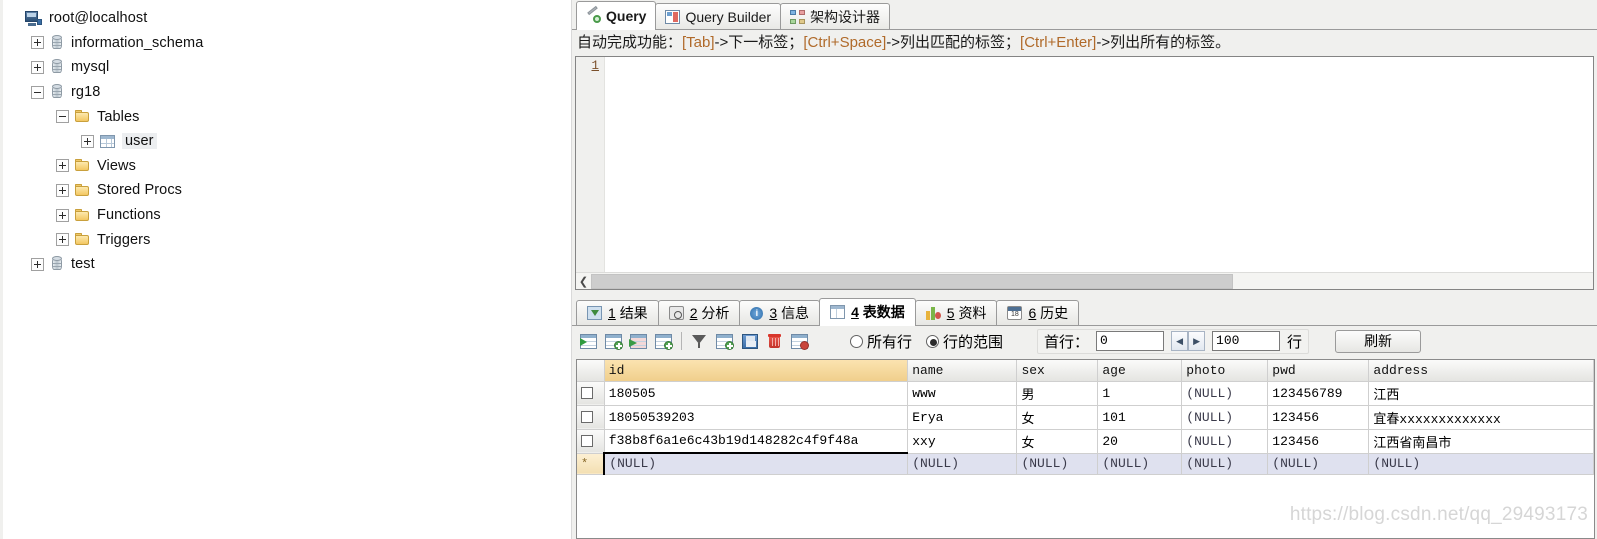 The image size is (1597, 539). What do you see at coordinates (756, 417) in the screenshot?
I see `cell-id: 18050539203` at bounding box center [756, 417].